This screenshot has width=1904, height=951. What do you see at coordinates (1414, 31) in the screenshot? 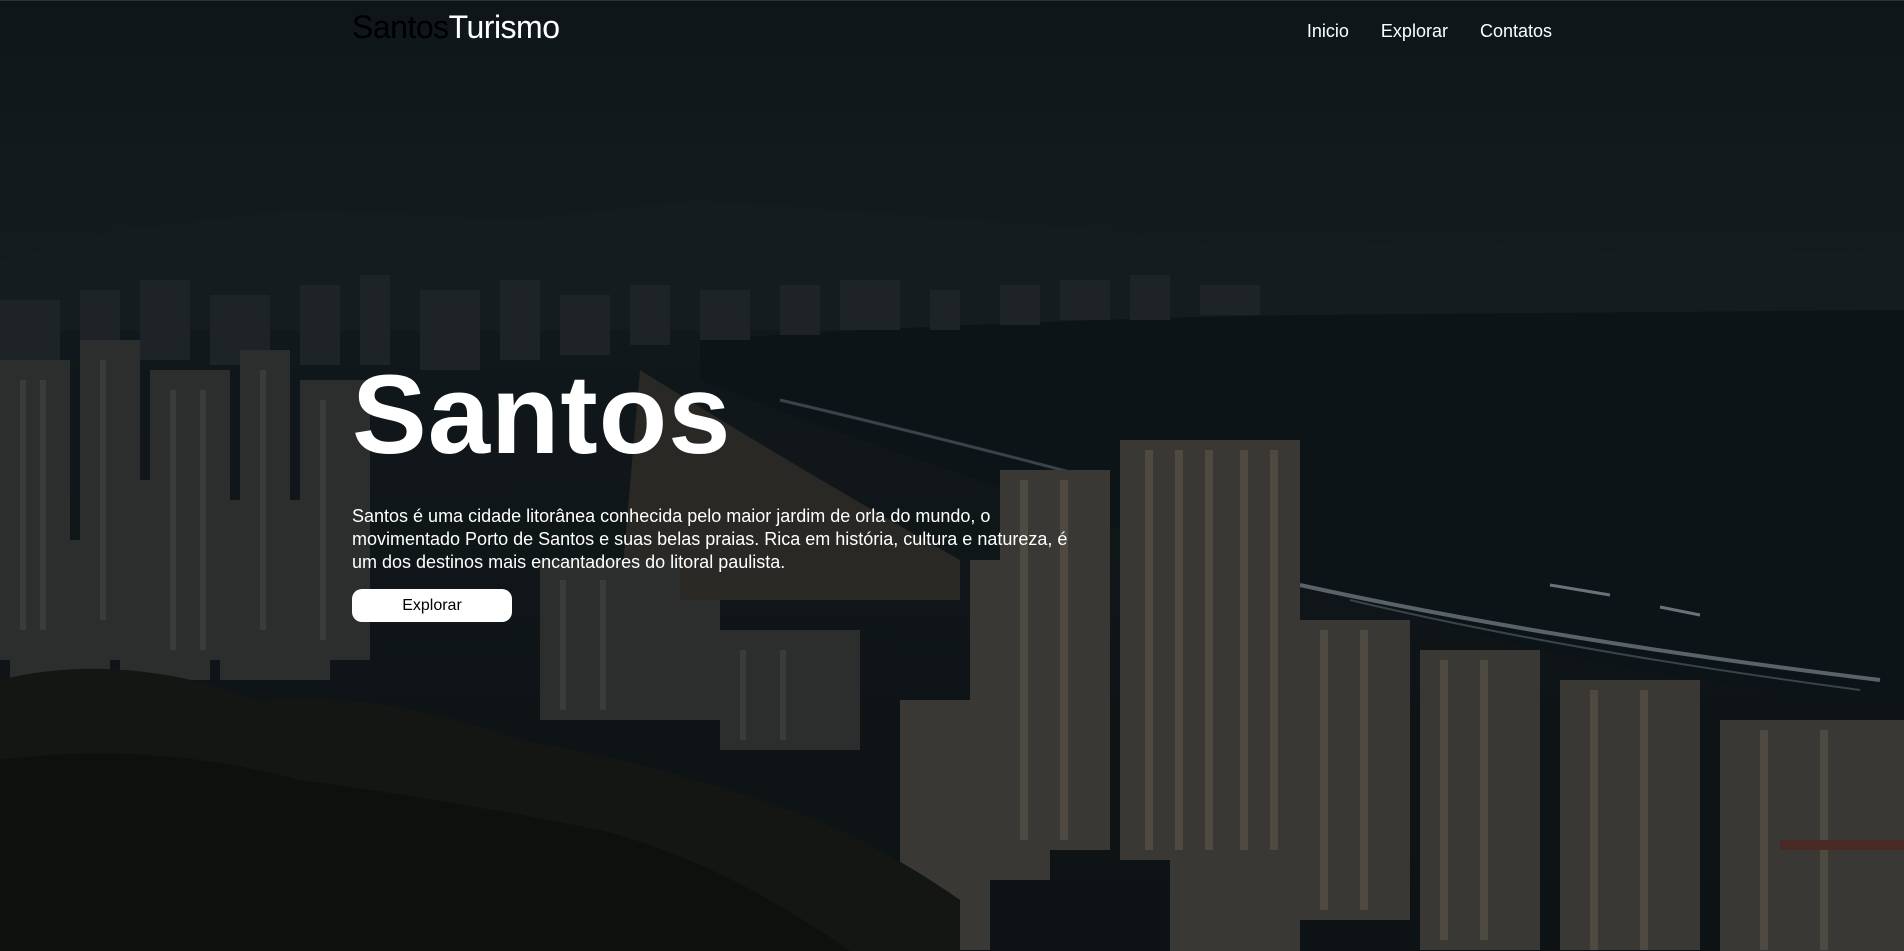
I see `nav-link-explorar: Explorar` at bounding box center [1414, 31].